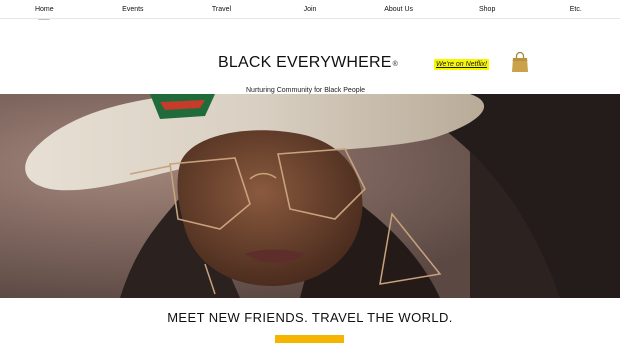 The image size is (620, 343). I want to click on registered-mark: ®, so click(395, 64).